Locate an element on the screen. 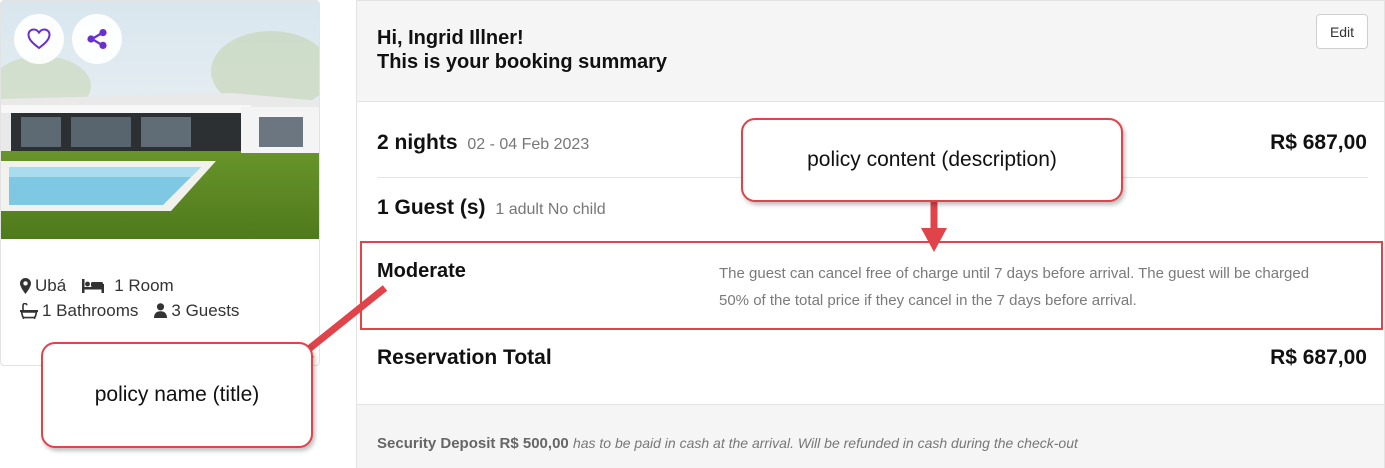  nights-price: R$ 687,00 is located at coordinates (1318, 142).